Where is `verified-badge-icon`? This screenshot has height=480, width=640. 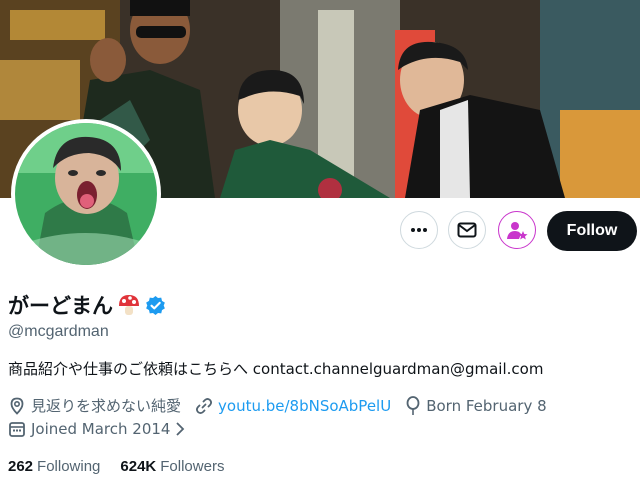 verified-badge-icon is located at coordinates (155, 305).